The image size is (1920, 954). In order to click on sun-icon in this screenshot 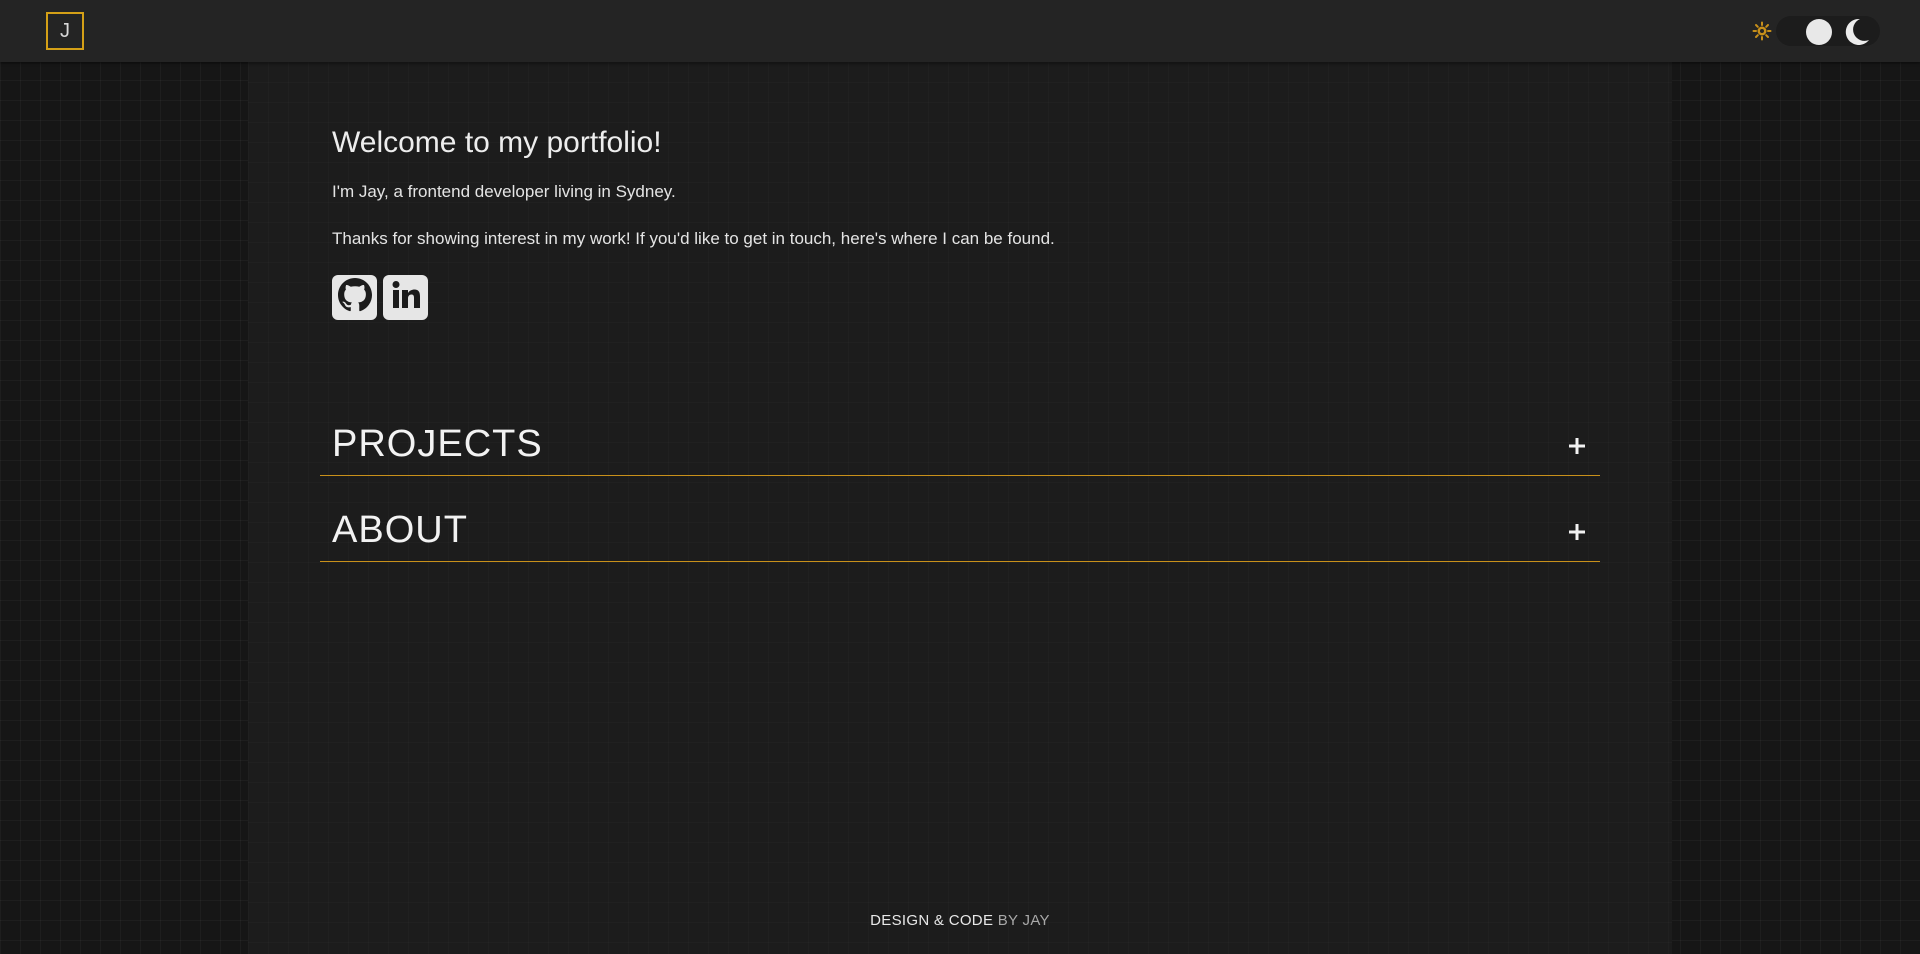, I will do `click(1762, 33)`.